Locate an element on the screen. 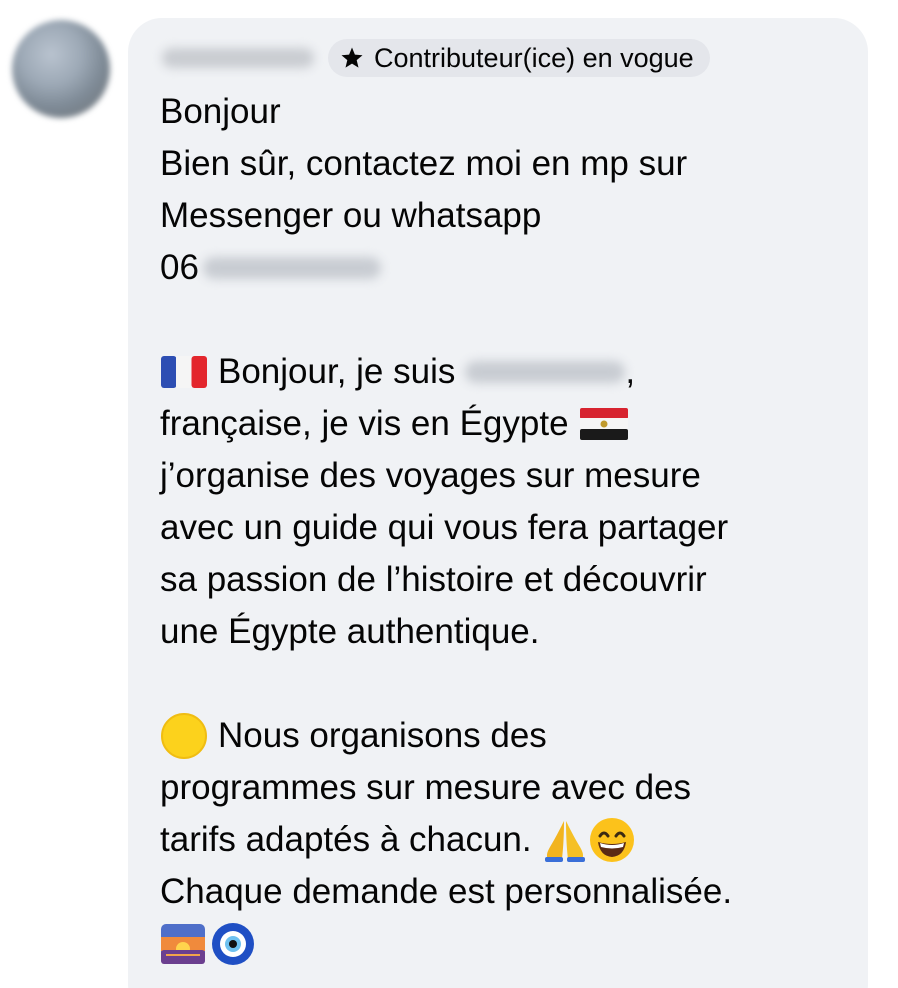 The height and width of the screenshot is (988, 898). text-line: tarifs adaptés à chacun. is located at coordinates (505, 840).